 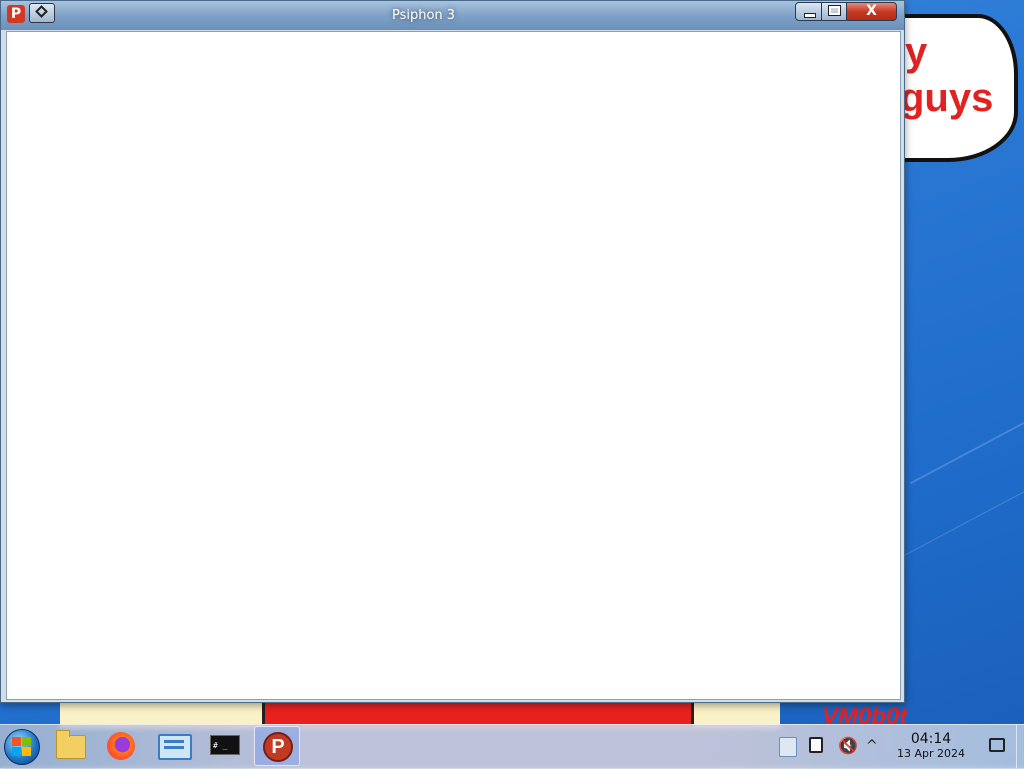 What do you see at coordinates (967, 441) in the screenshot?
I see `wallpaper-streak` at bounding box center [967, 441].